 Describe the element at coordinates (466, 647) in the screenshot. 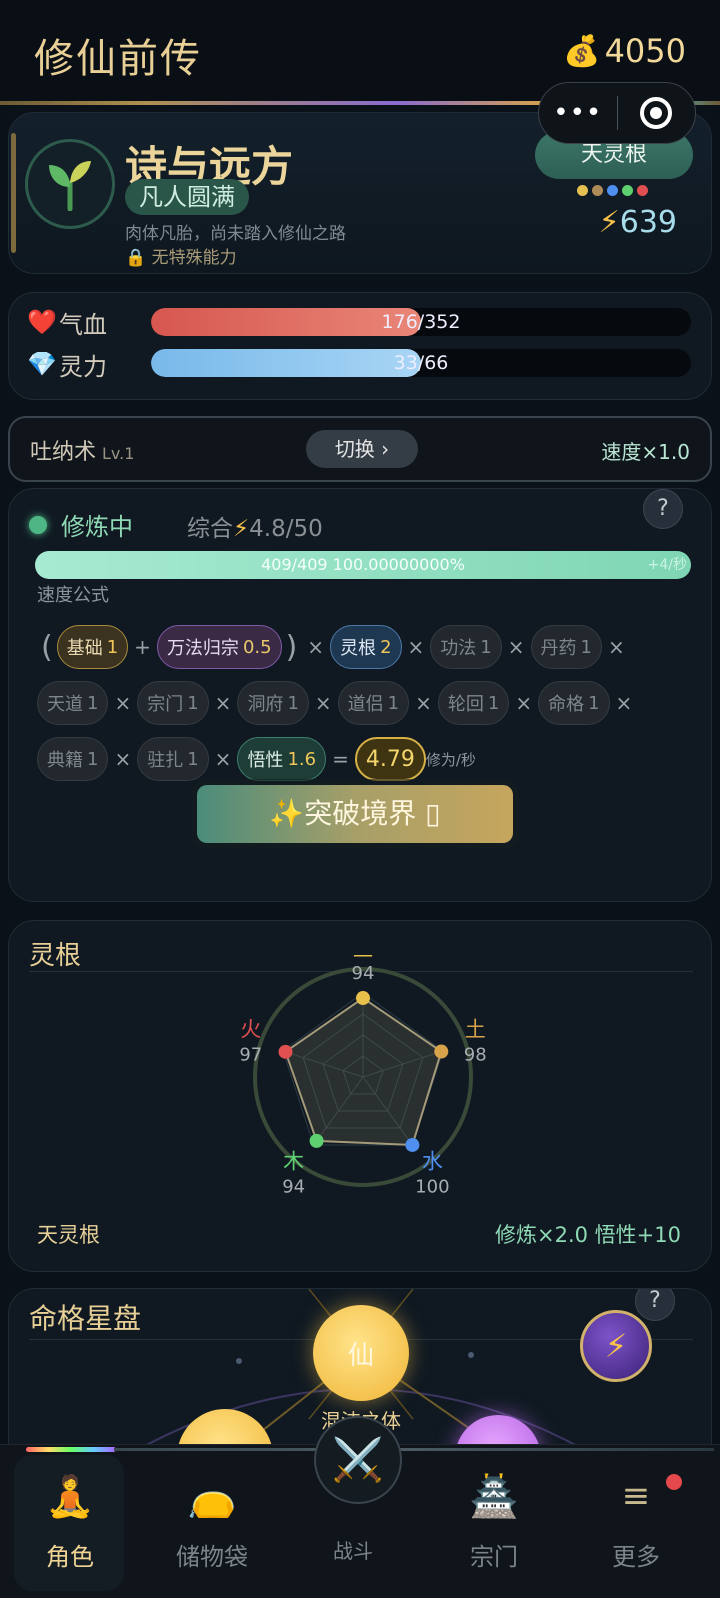

I see `chip-gongfa: 功法 1` at that location.